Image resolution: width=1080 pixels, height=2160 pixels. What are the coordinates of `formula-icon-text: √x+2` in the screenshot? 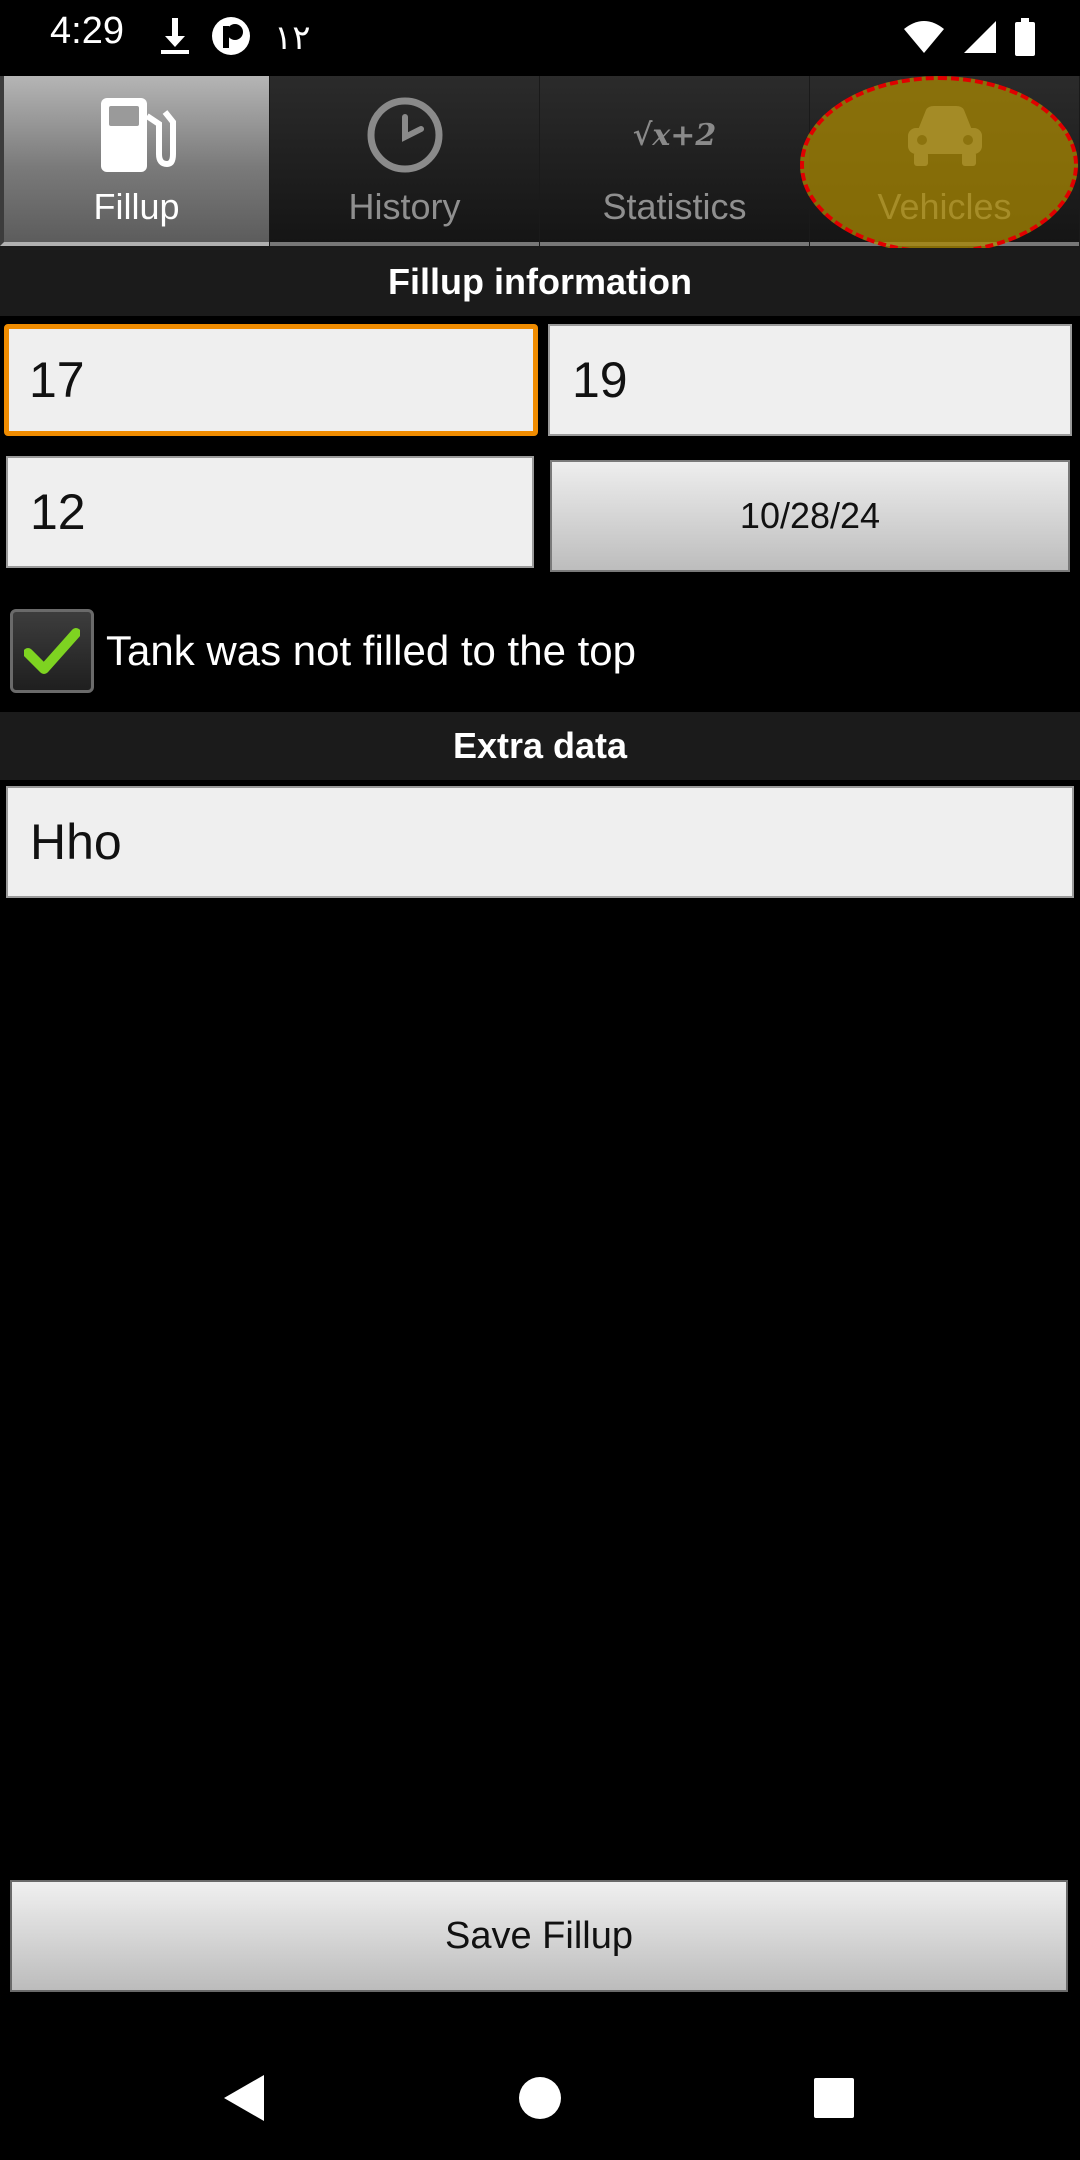 It's located at (674, 135).